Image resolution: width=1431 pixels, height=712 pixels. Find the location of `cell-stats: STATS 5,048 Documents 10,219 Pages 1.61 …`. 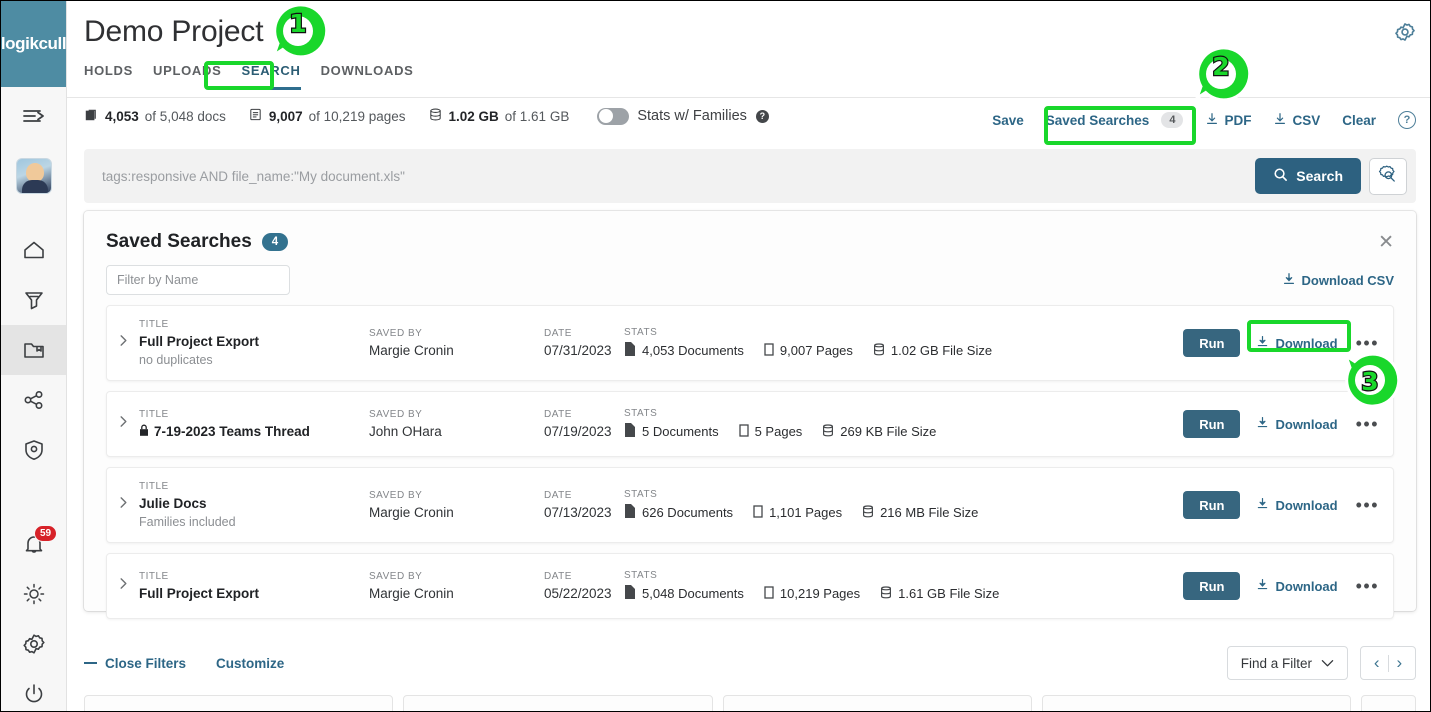

cell-stats: STATS 5,048 Documents 10,219 Pages 1.61 … is located at coordinates (898, 586).